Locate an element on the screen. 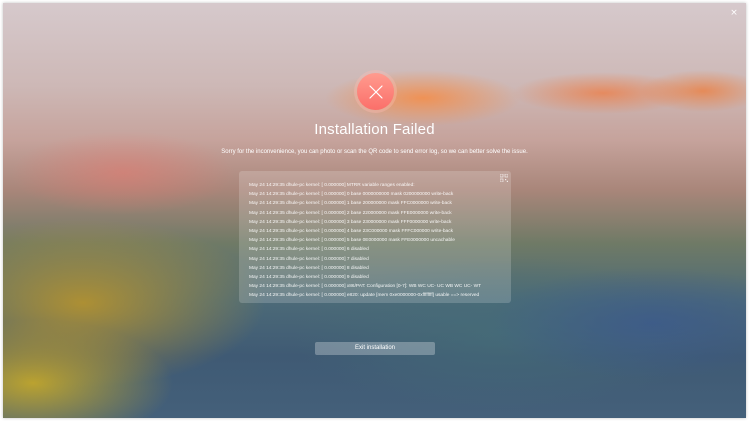 The width and height of the screenshot is (749, 421). x-mark-icon is located at coordinates (375, 91).